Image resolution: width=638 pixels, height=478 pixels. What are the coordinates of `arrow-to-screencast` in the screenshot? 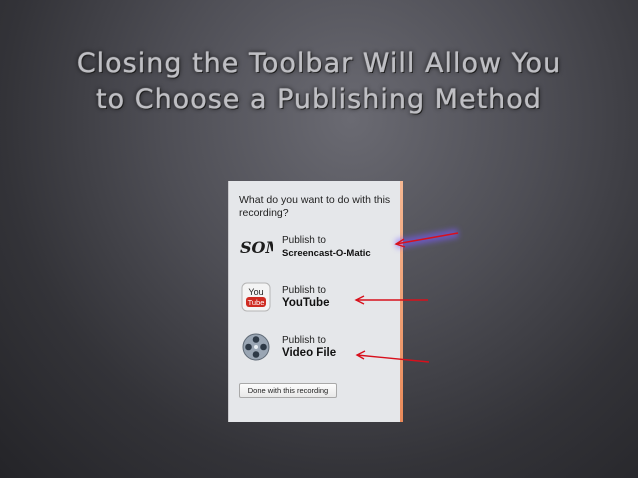 It's located at (426, 238).